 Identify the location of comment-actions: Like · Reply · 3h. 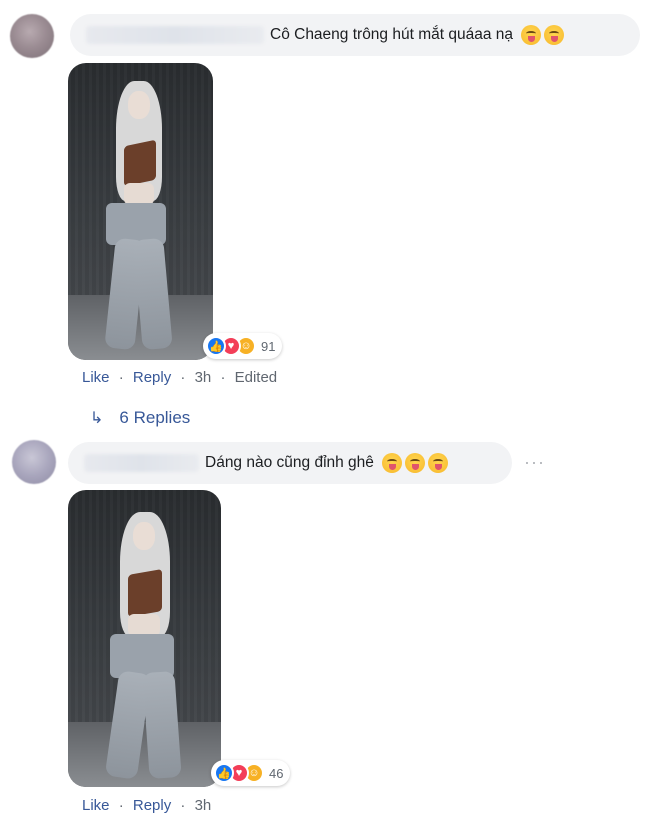
(146, 805).